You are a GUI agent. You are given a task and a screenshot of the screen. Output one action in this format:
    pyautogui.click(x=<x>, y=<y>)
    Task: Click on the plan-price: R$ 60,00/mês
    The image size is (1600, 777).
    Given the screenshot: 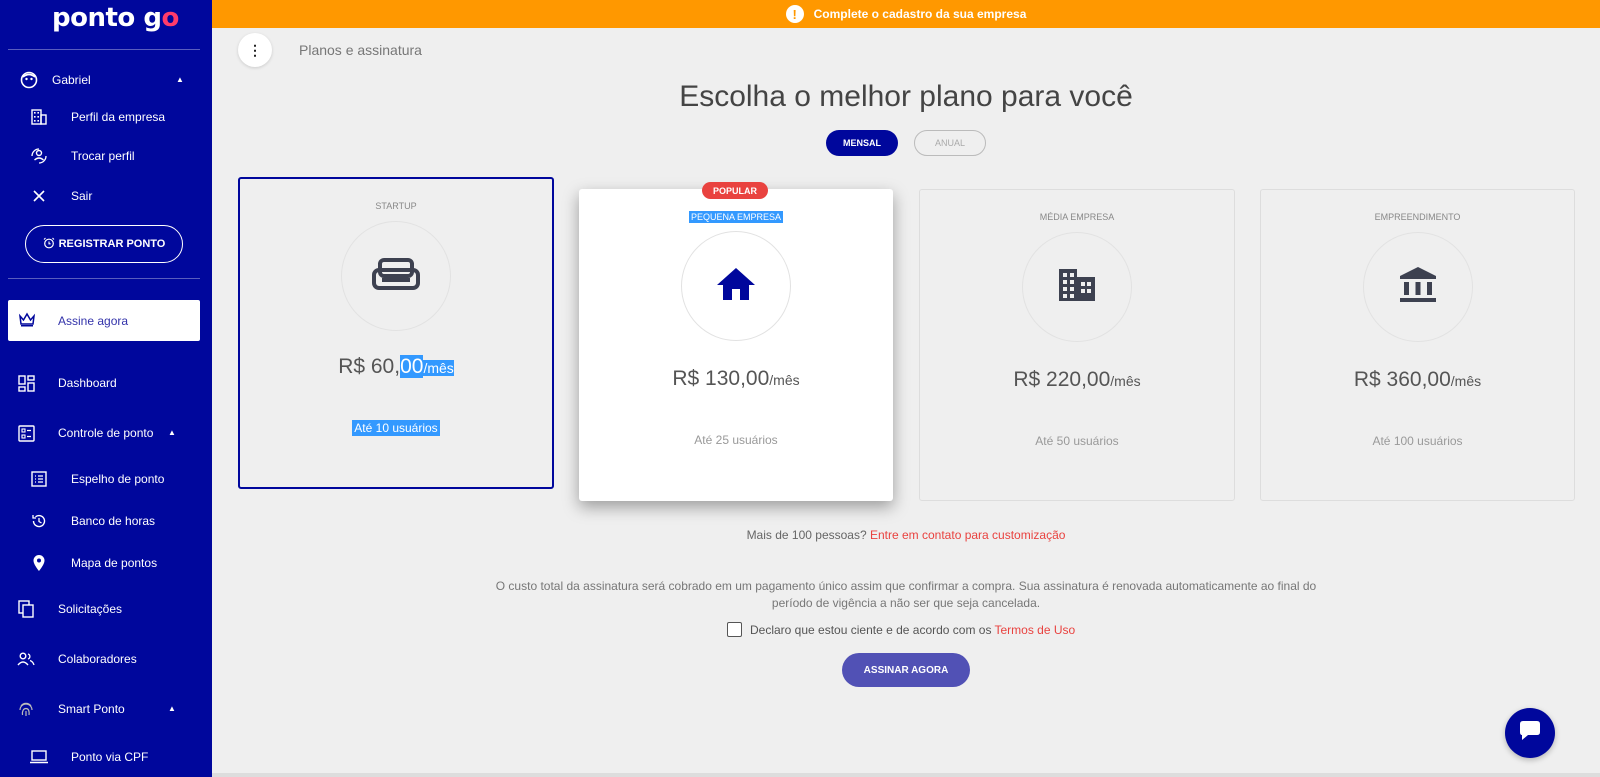 What is the action you would take?
    pyautogui.click(x=396, y=367)
    